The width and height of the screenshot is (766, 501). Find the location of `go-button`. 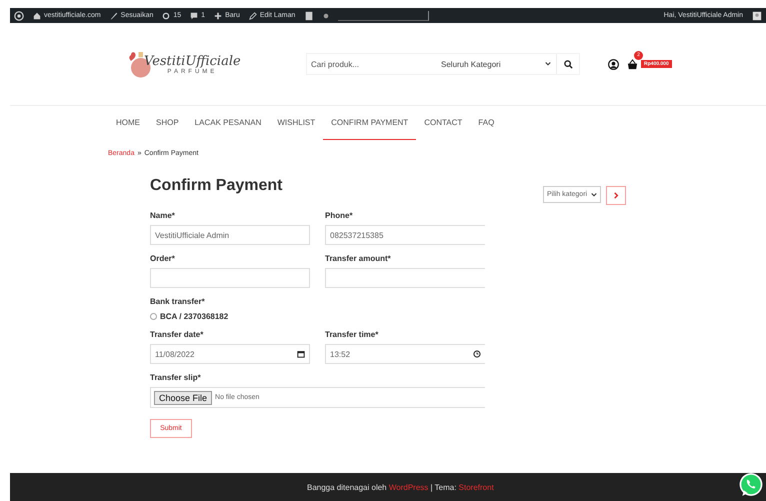

go-button is located at coordinates (616, 195).